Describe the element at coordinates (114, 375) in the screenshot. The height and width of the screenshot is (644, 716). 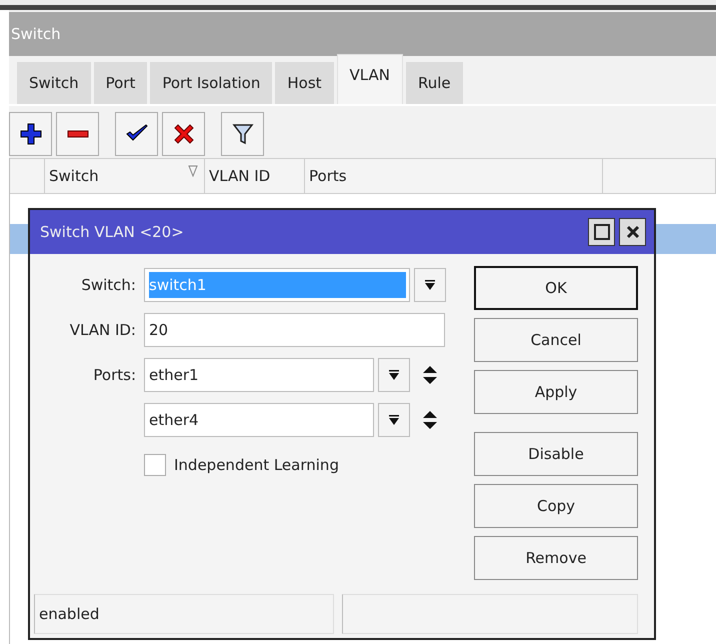
I see `field-label: Ports:` at that location.